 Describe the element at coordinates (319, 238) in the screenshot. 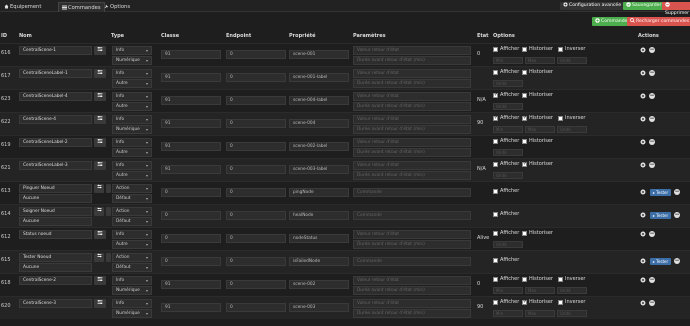

I see `propriete-input: nodeStatus` at that location.